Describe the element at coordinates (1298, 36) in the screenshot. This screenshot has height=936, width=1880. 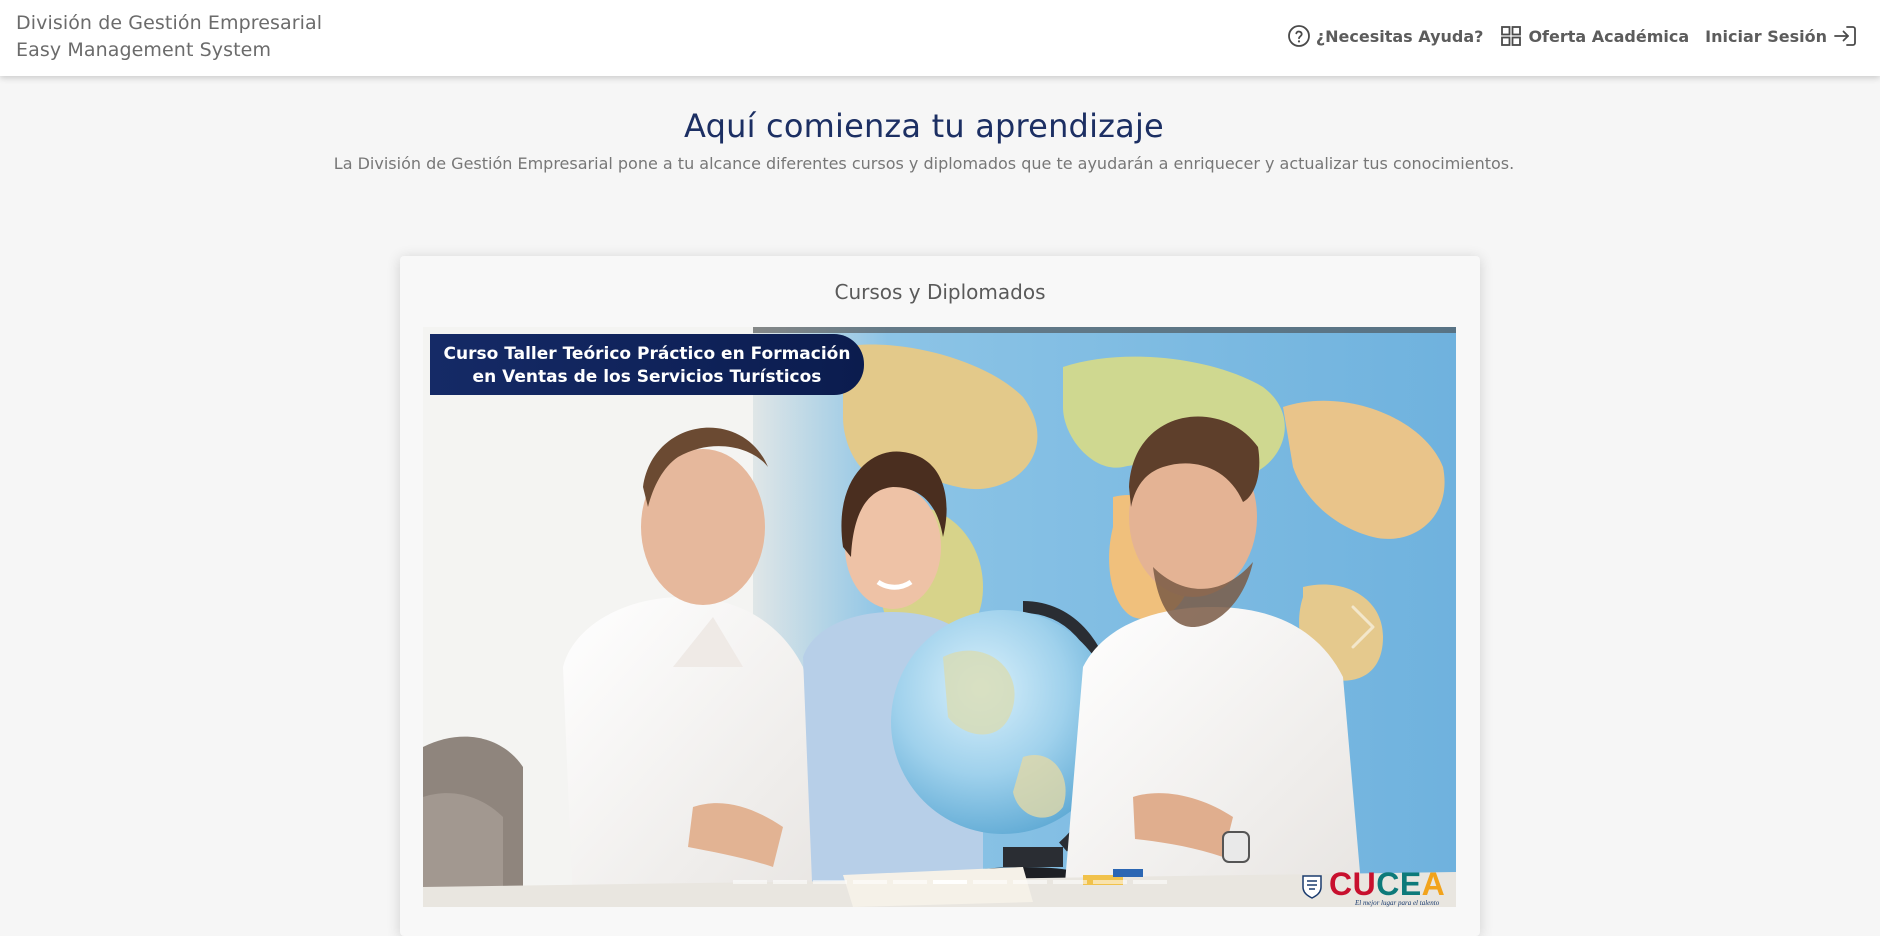
I see `help-circle-icon` at that location.